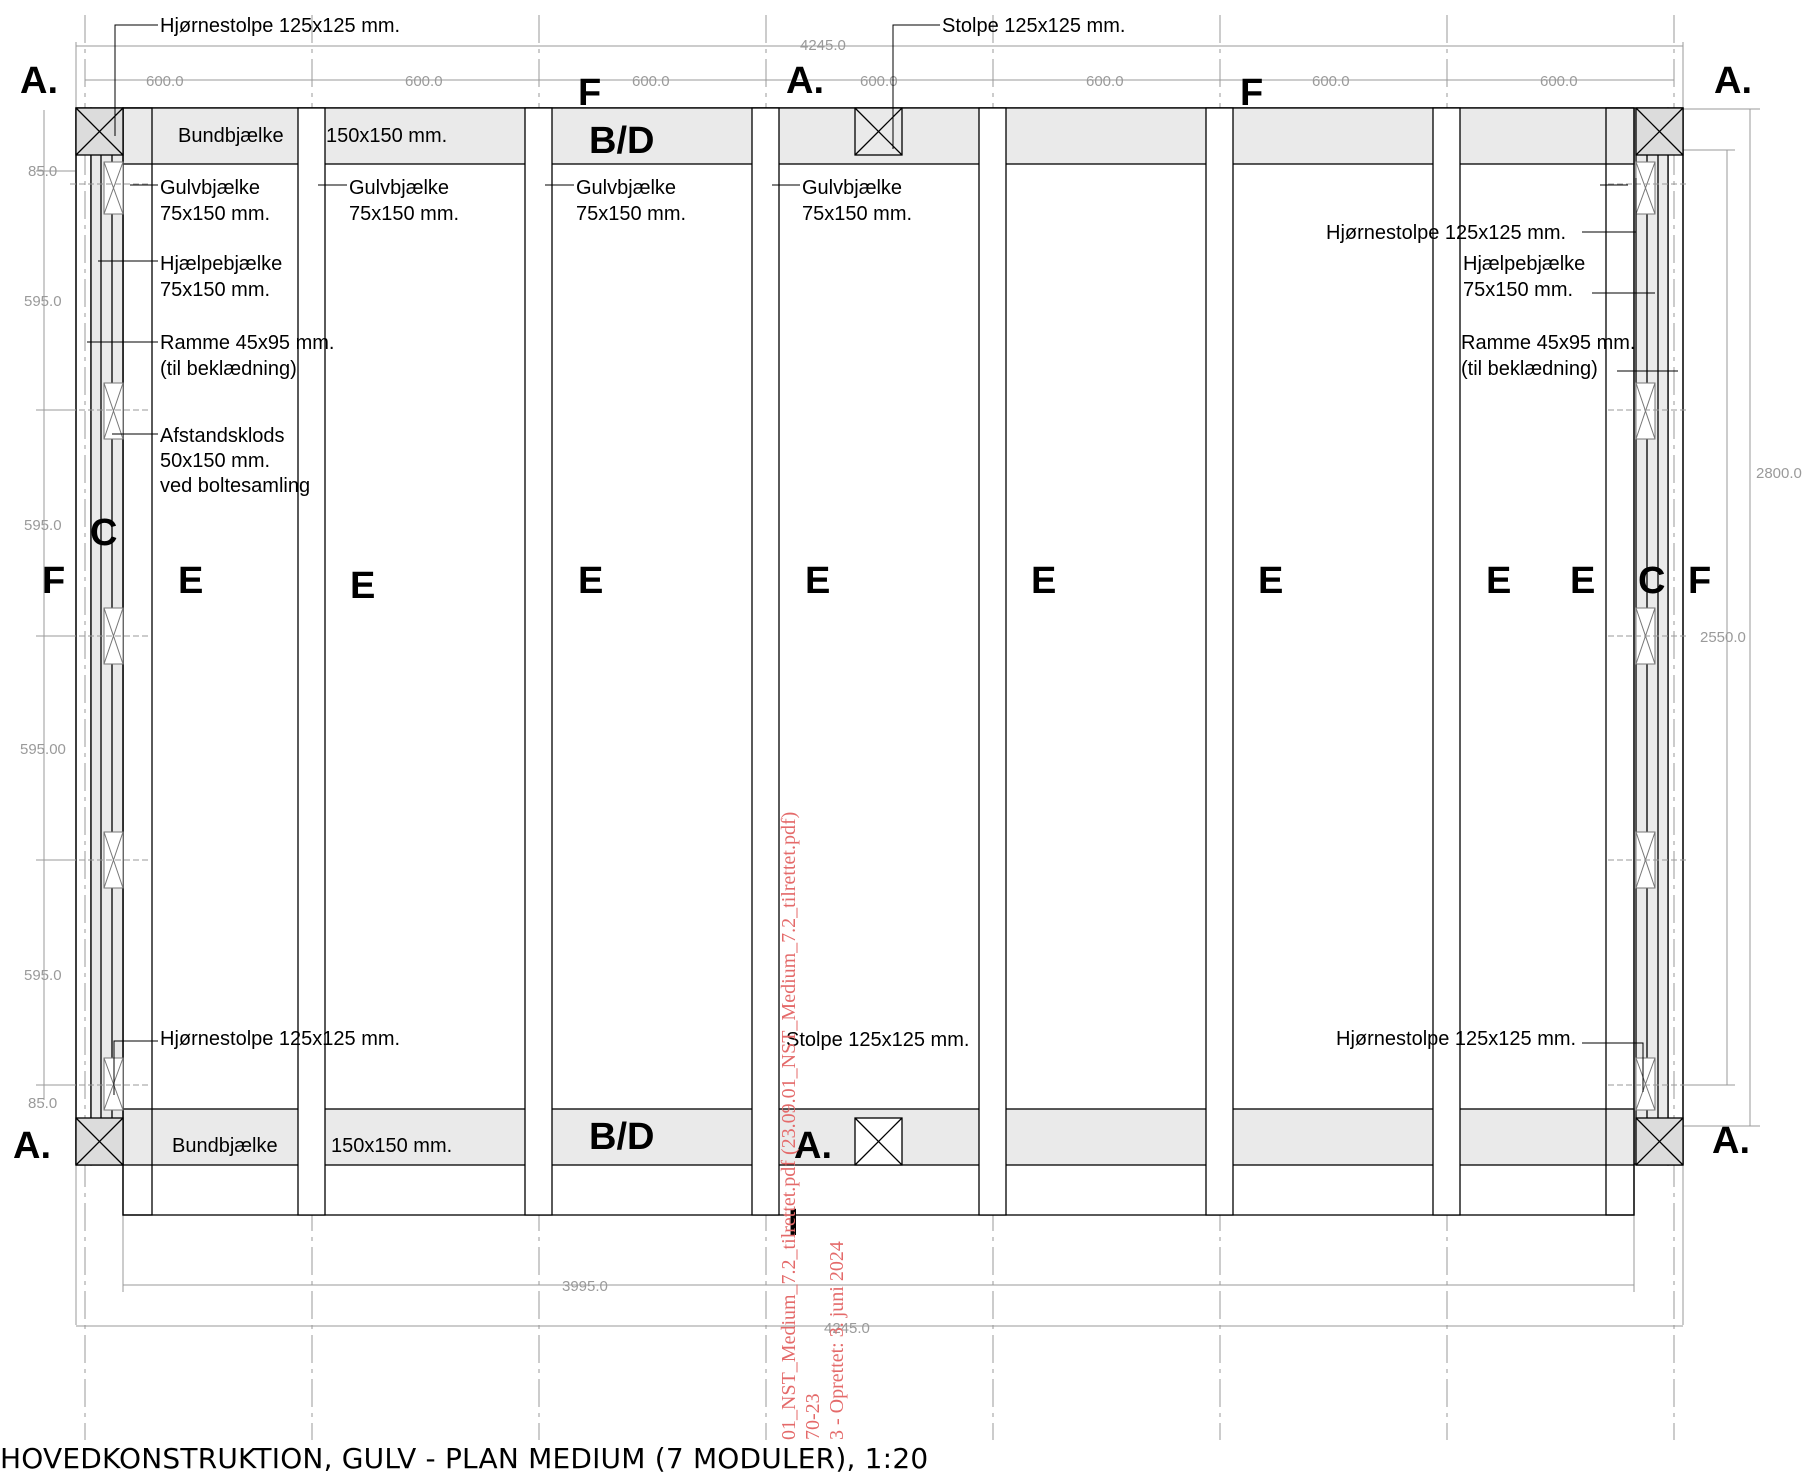  Describe the element at coordinates (621, 1137) in the screenshot. I see `mark-bd-bottom: B/D` at that location.